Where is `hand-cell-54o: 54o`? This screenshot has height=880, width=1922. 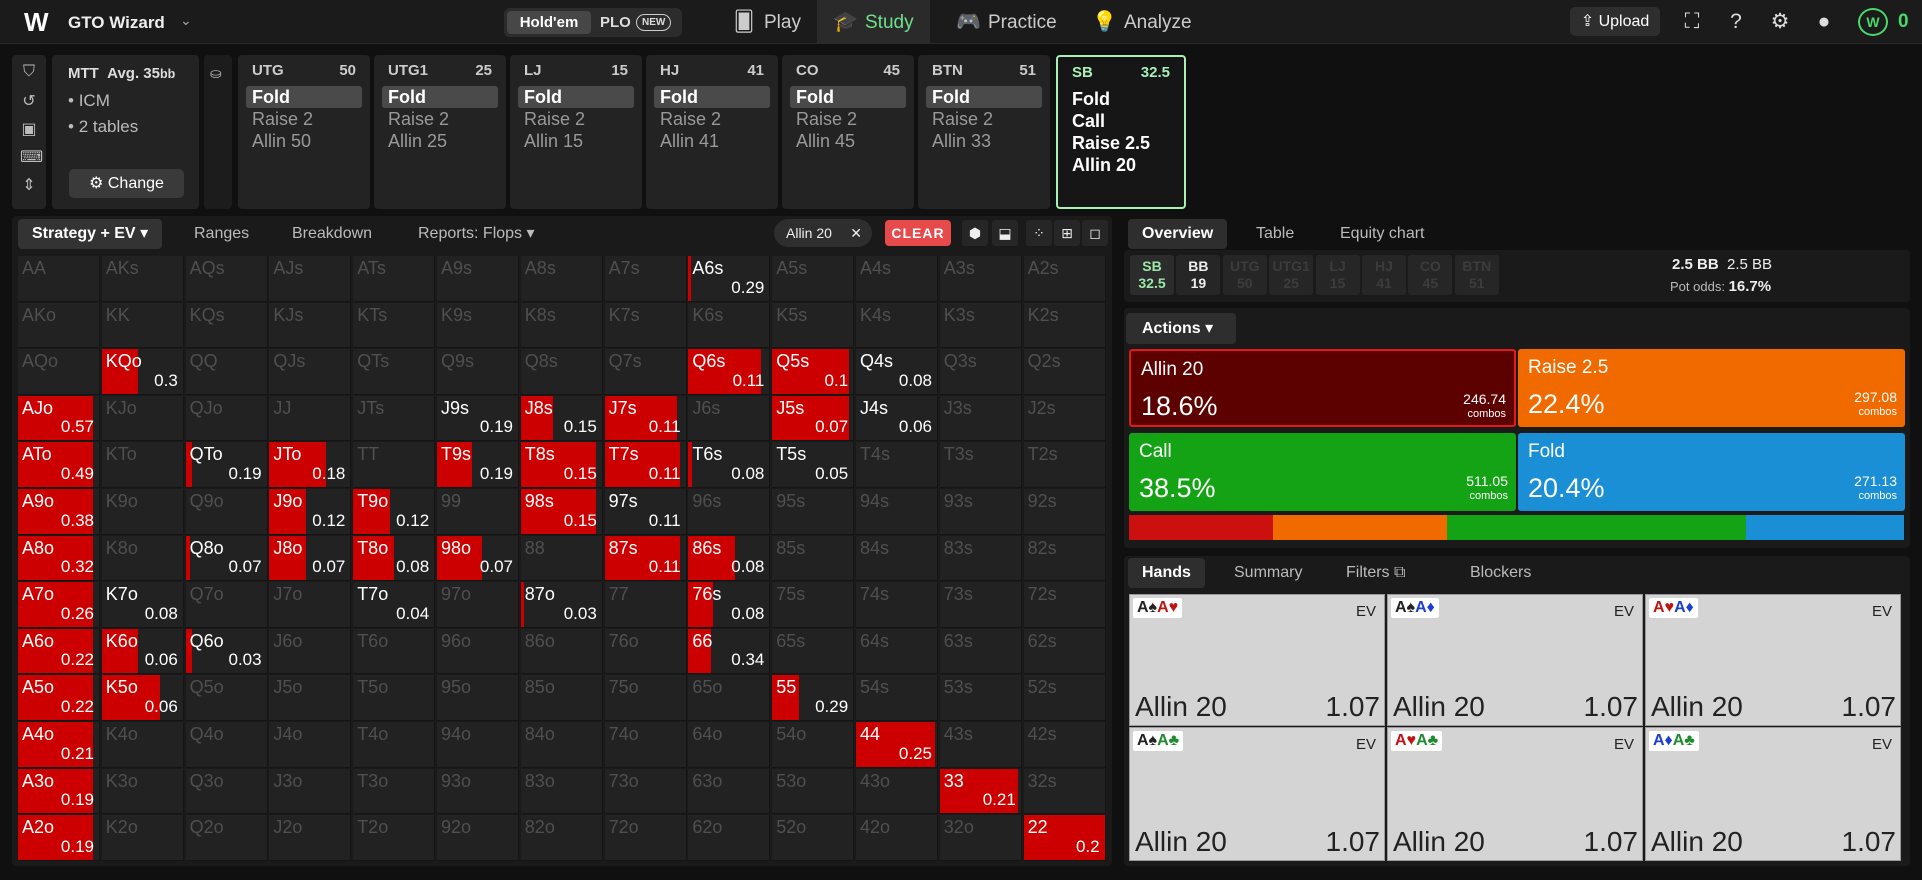
hand-cell-54o: 54o is located at coordinates (813, 745).